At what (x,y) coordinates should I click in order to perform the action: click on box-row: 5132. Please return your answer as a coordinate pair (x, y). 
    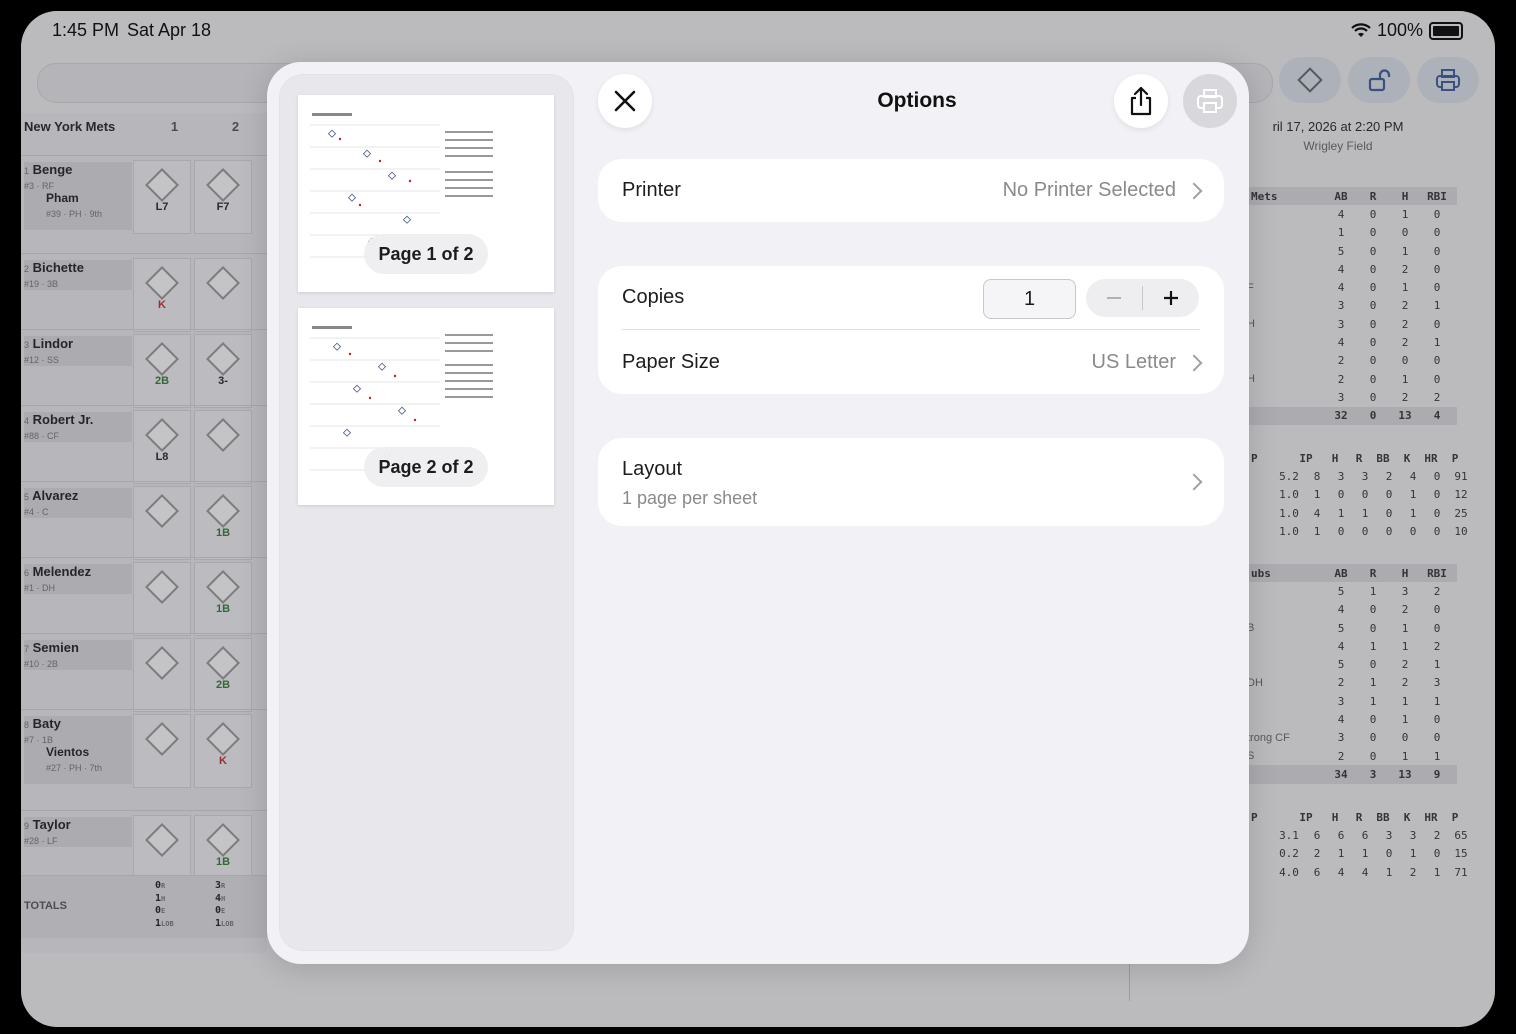
    Looking at the image, I should click on (1389, 591).